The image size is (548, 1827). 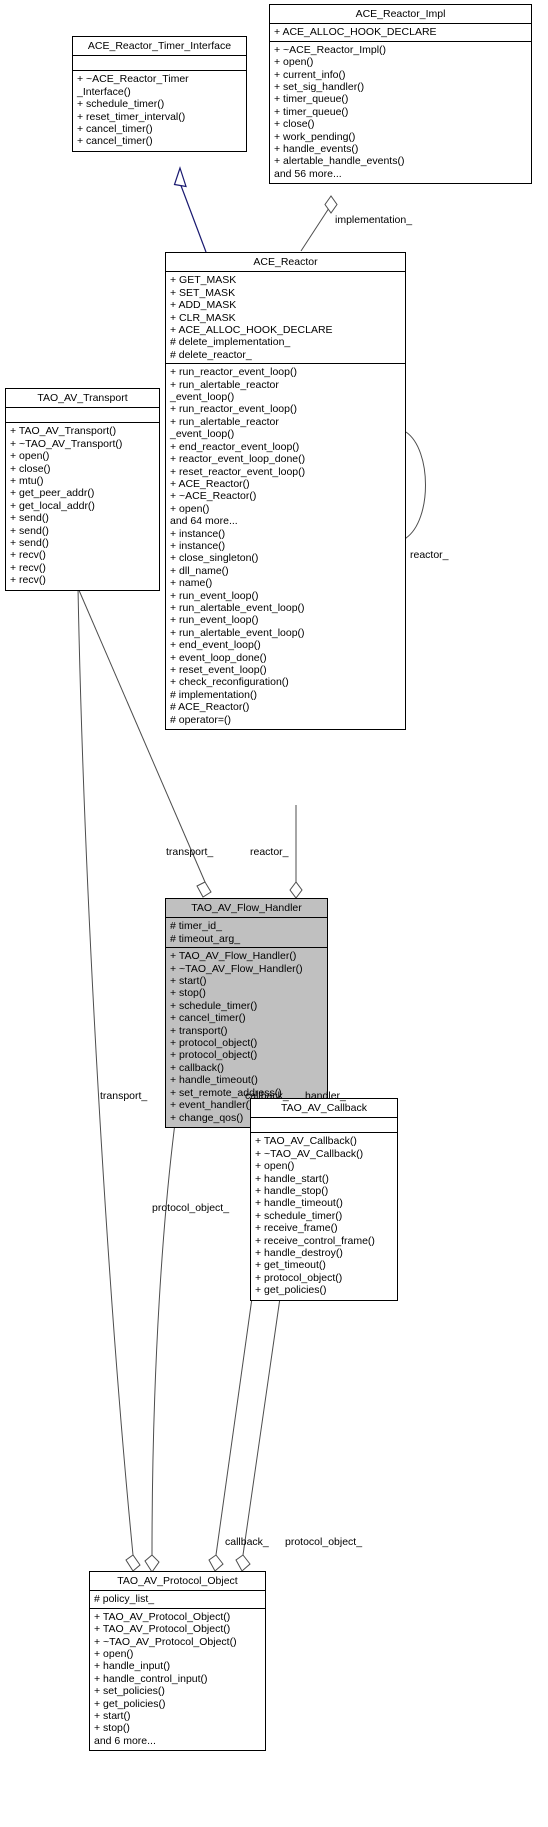 I want to click on class-name-tao-av-transport: TAO_AV_Transport, so click(x=82, y=399).